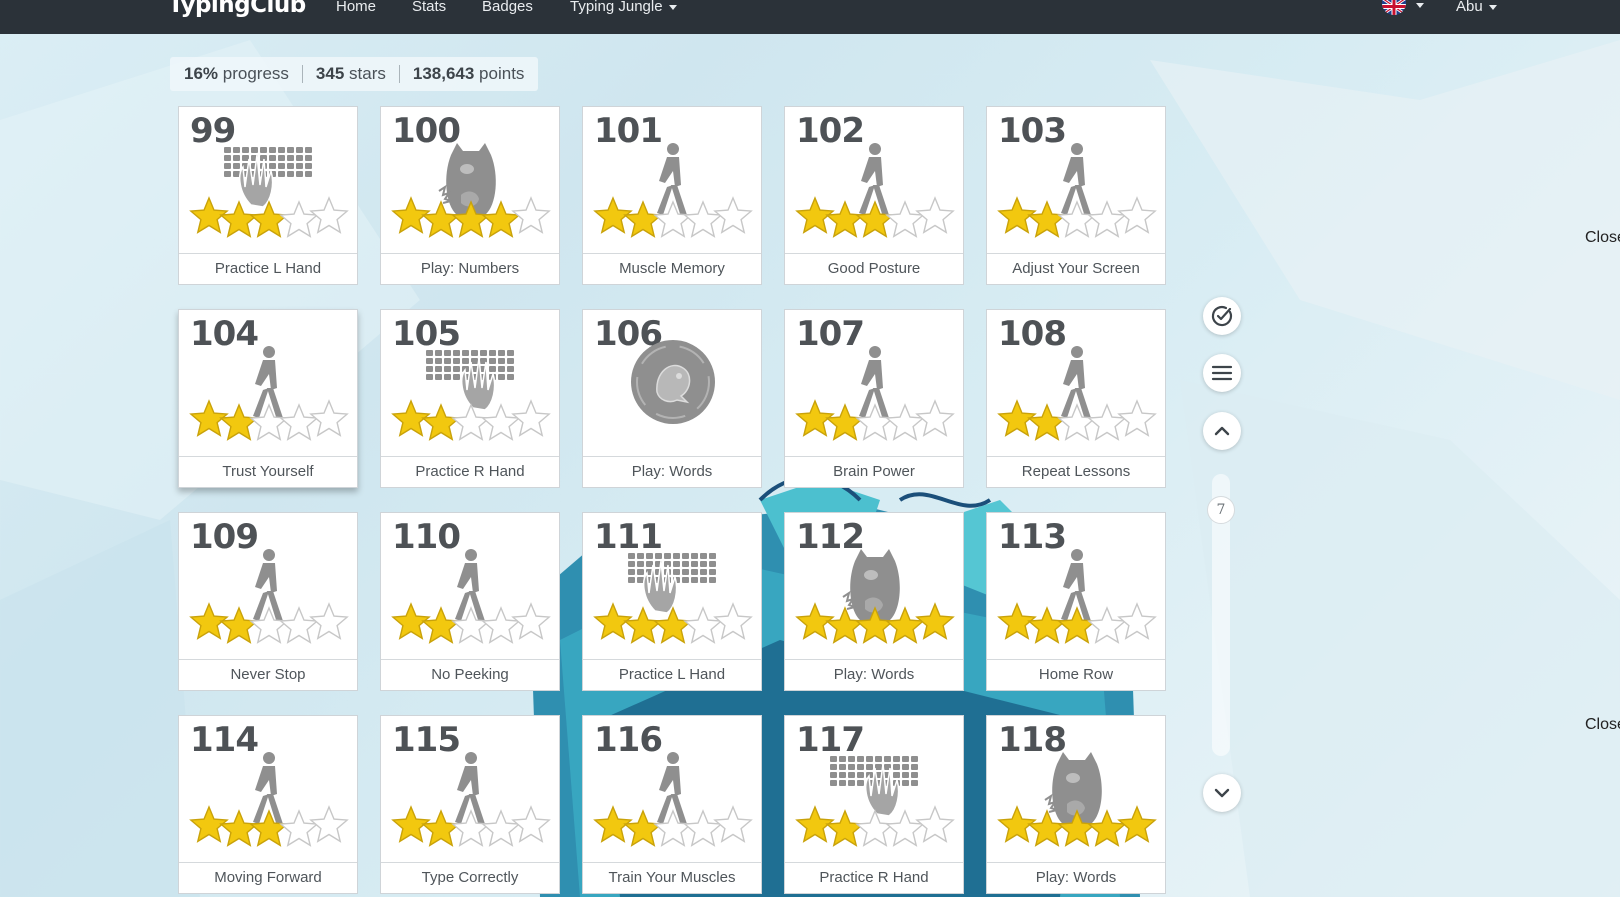 This screenshot has height=897, width=1620. What do you see at coordinates (268, 877) in the screenshot?
I see `lesson-title: Moving Forward` at bounding box center [268, 877].